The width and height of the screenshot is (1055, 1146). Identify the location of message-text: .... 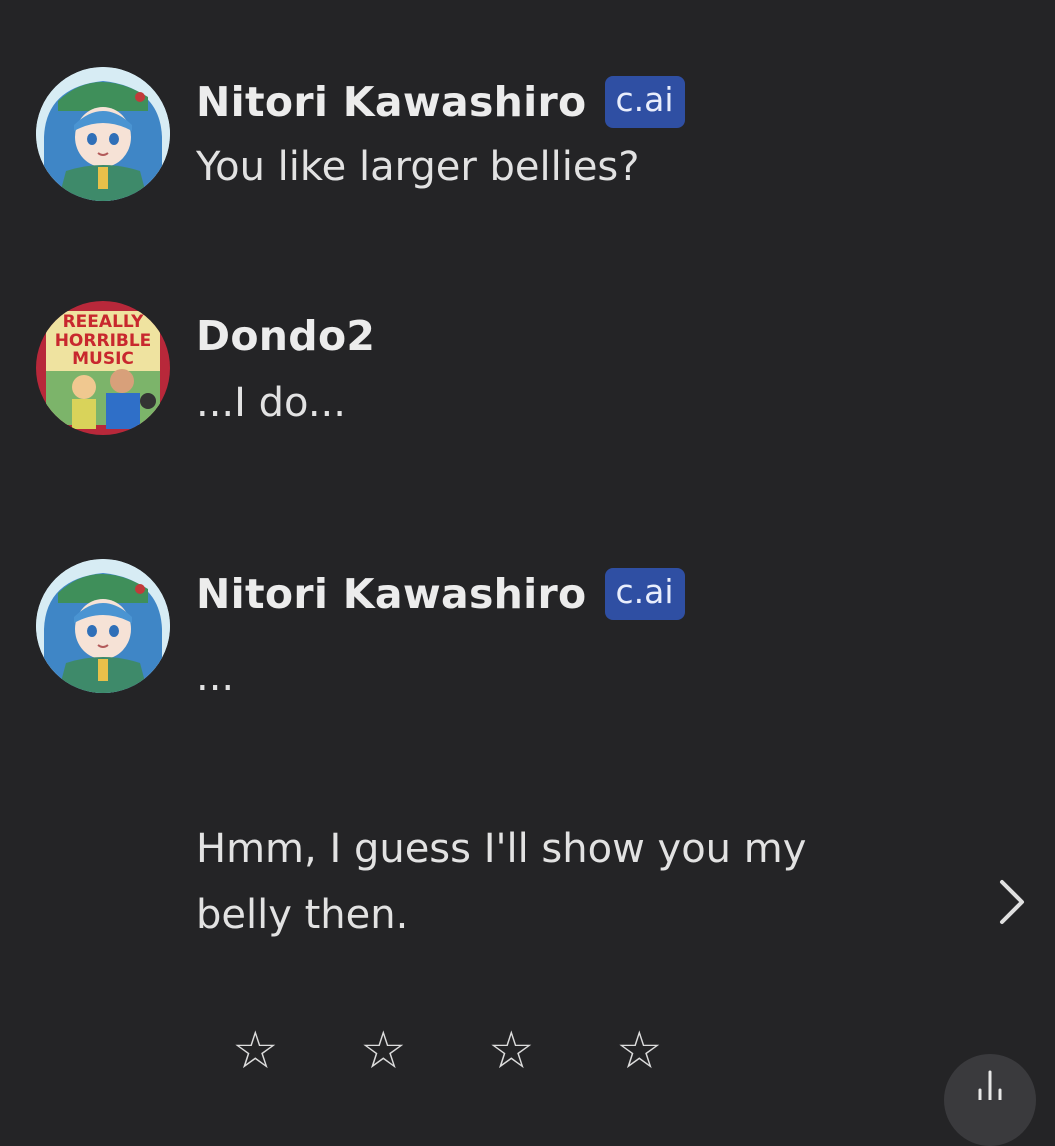
(215, 677).